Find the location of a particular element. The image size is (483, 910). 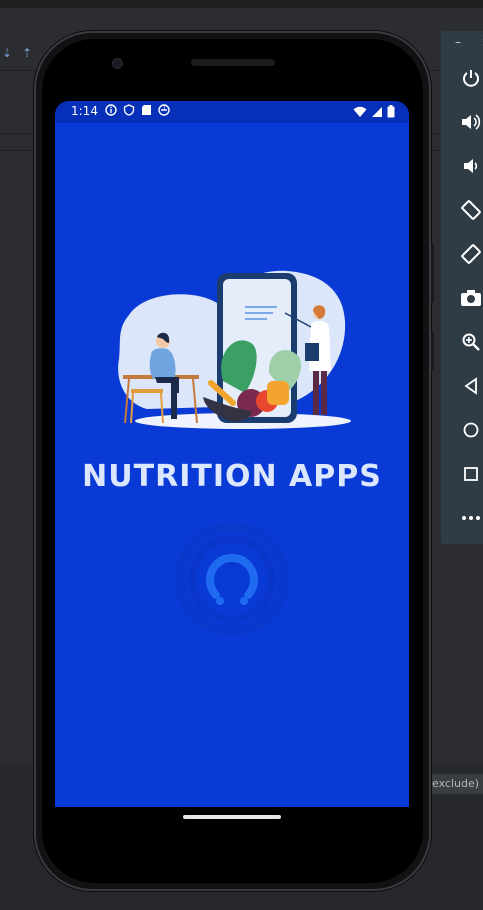

volume-up-icon is located at coordinates (470, 122).